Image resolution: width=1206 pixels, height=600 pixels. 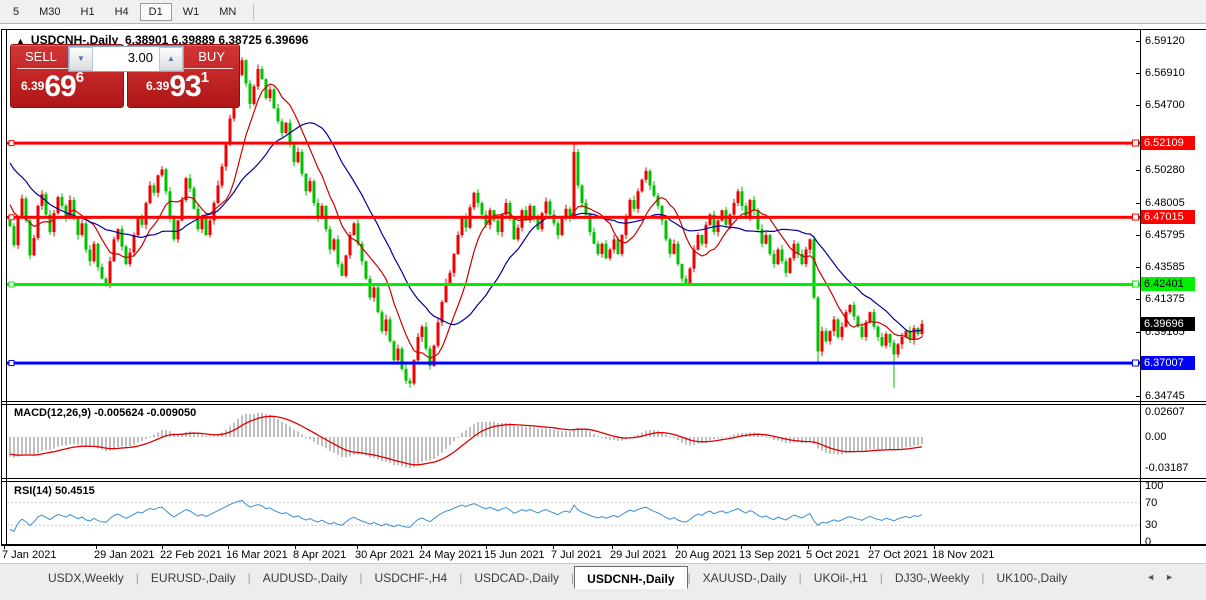 I want to click on date-axis-label: 22 Feb 2021, so click(x=191, y=555).